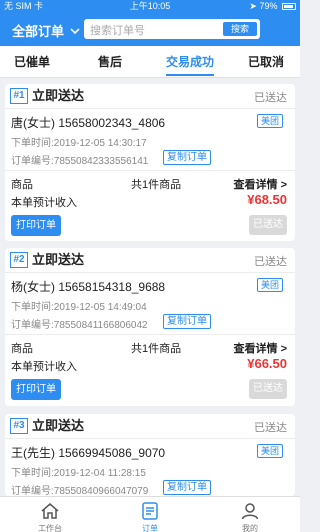  Describe the element at coordinates (172, 29) in the screenshot. I see `search-input: 搜索订单号 搜索` at that location.